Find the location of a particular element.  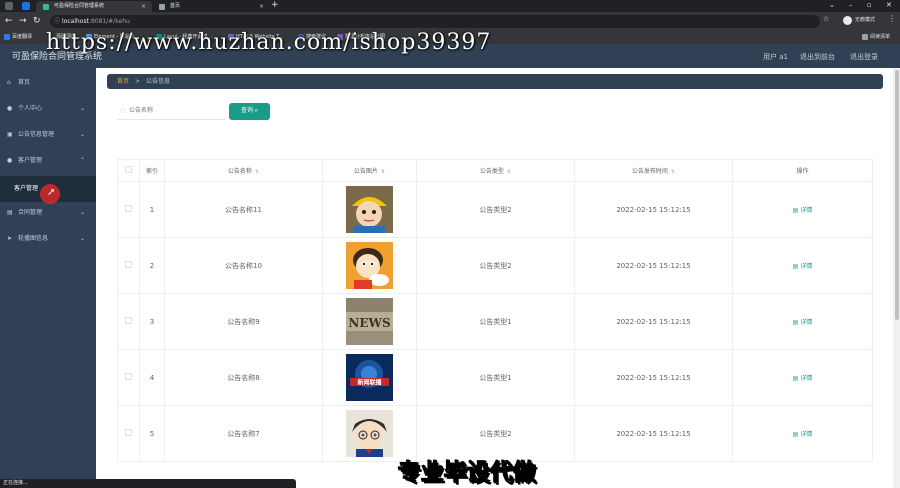

tab-search-icon: ⌄ is located at coordinates (832, 5).